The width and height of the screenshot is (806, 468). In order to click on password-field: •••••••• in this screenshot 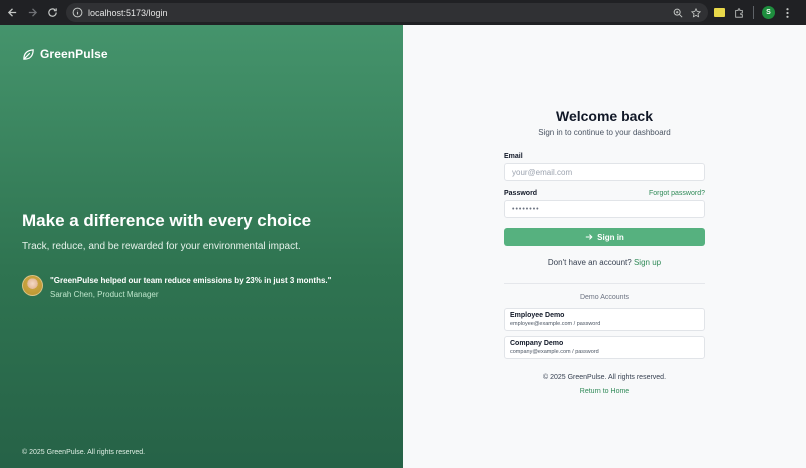, I will do `click(604, 209)`.